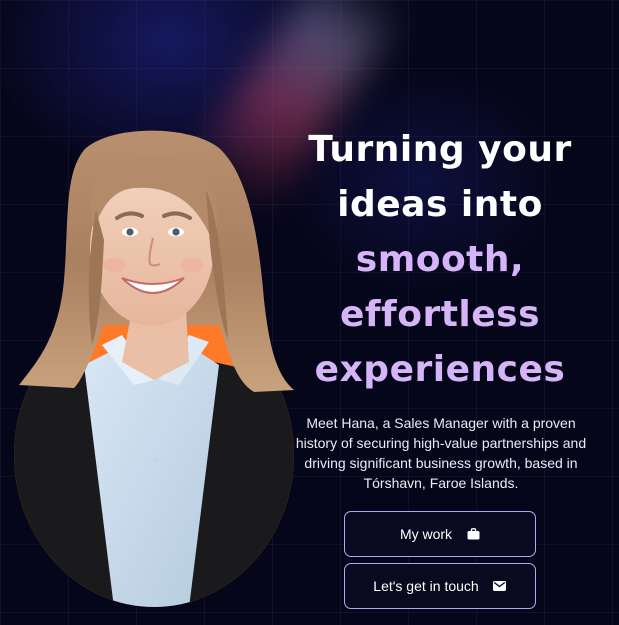 This screenshot has height=625, width=619. I want to click on headline-line-2: ideas into, so click(440, 204).